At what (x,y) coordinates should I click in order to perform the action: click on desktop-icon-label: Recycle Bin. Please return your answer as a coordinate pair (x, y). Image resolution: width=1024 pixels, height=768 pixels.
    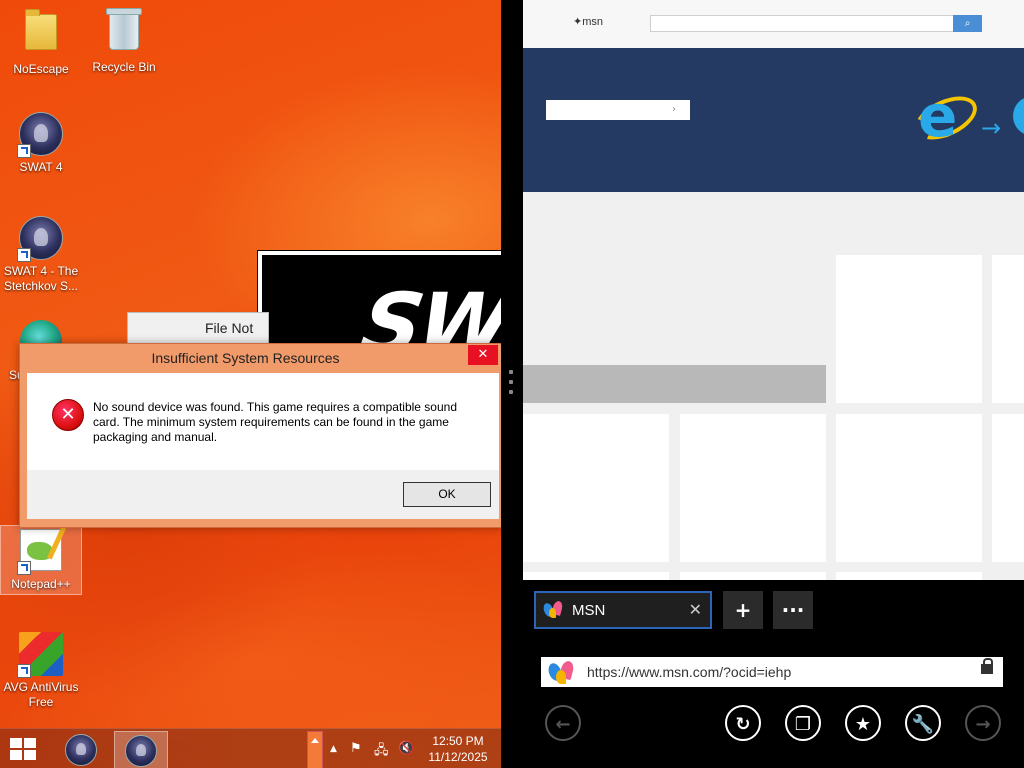
    Looking at the image, I should click on (124, 67).